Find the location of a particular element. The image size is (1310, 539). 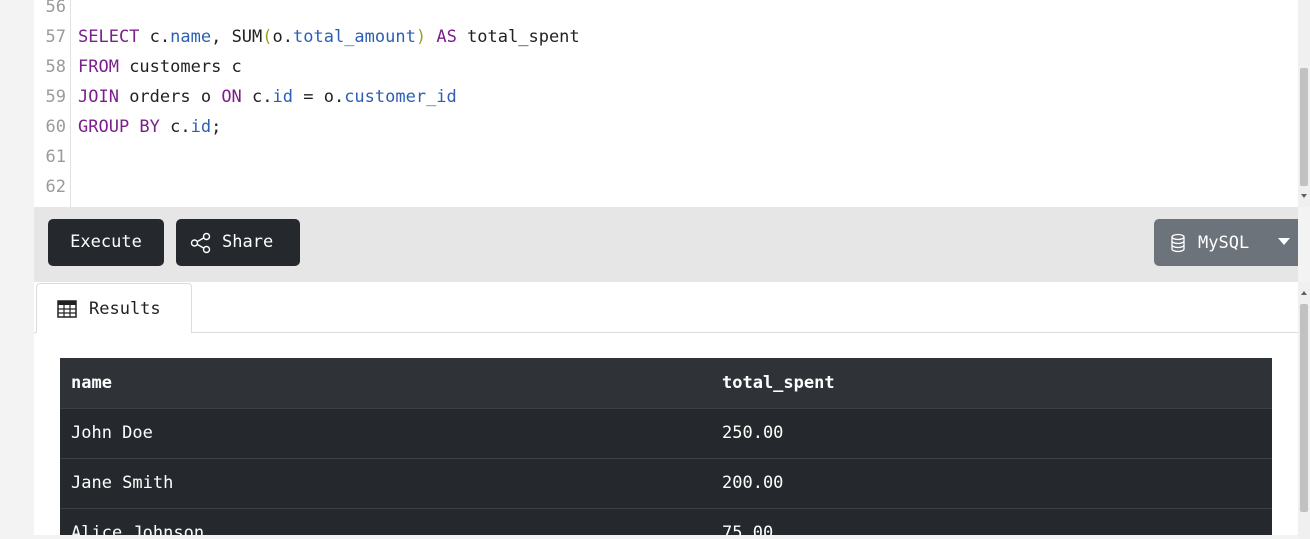

sql-keyword: AS is located at coordinates (446, 37).